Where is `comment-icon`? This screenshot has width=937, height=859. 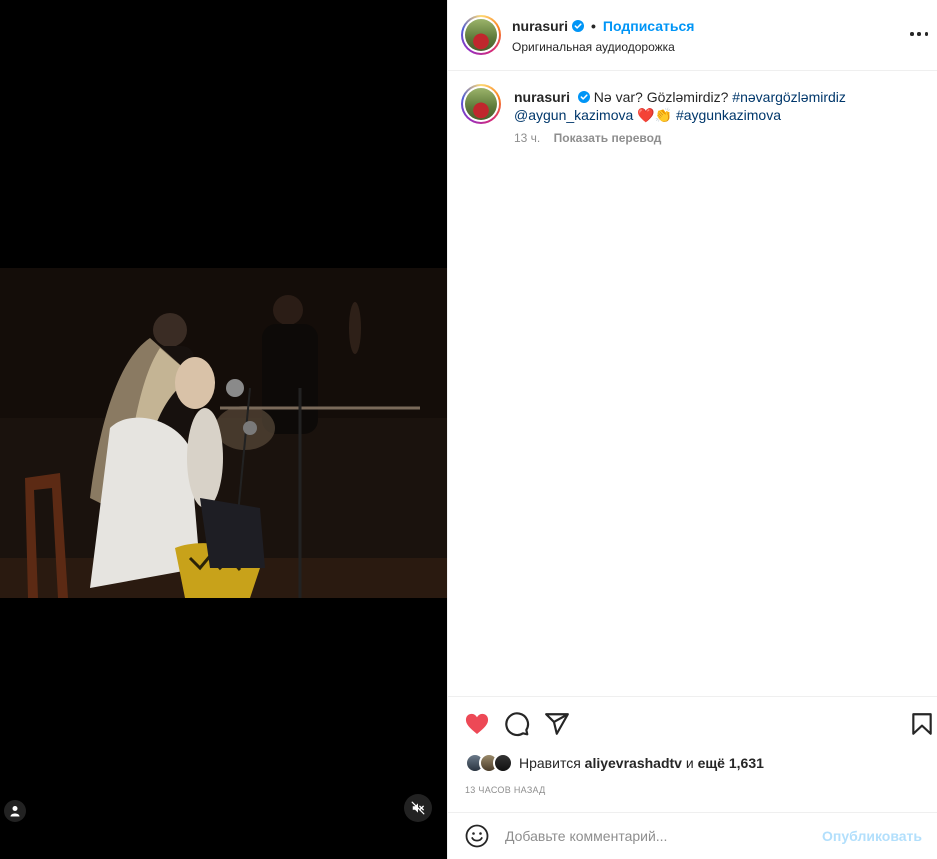 comment-icon is located at coordinates (517, 724).